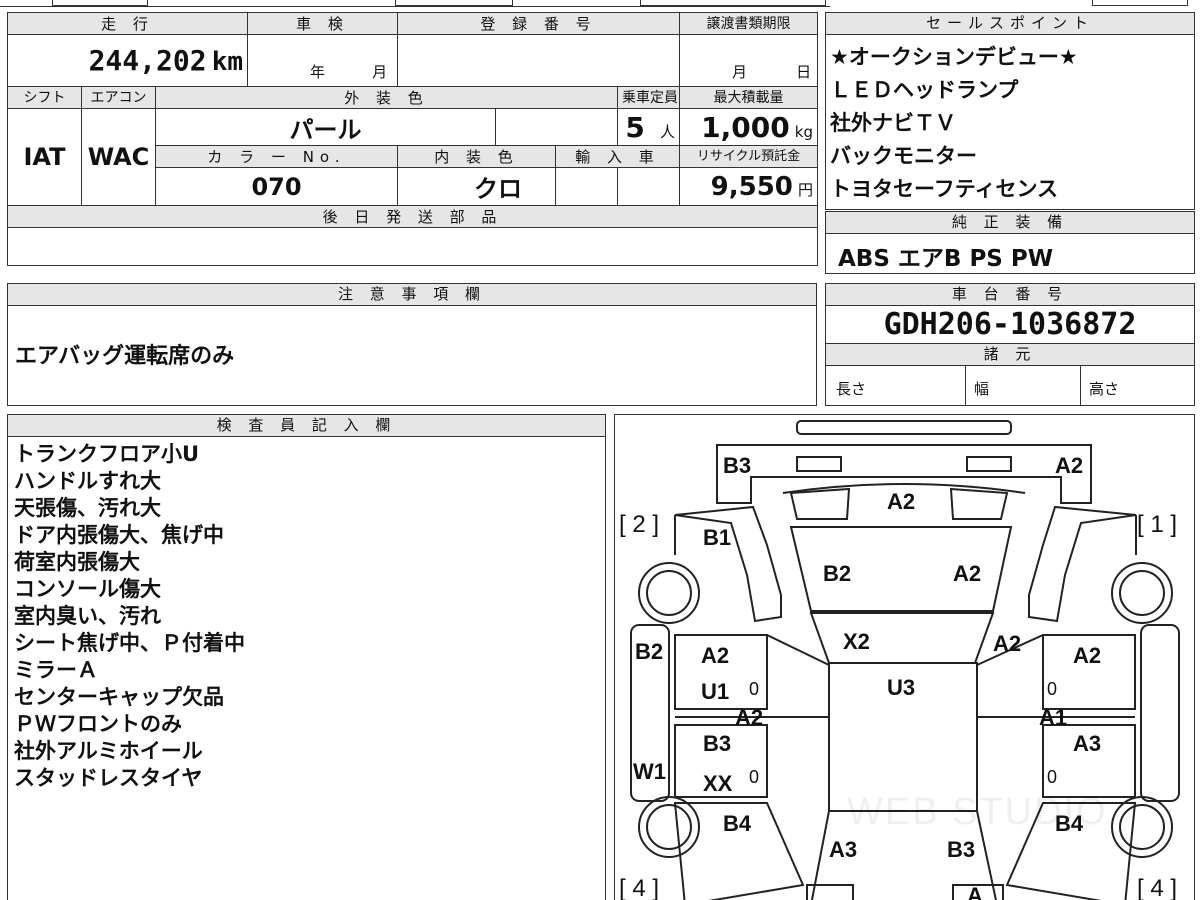  What do you see at coordinates (556, 127) in the screenshot?
I see `exterior-blank-cell` at bounding box center [556, 127].